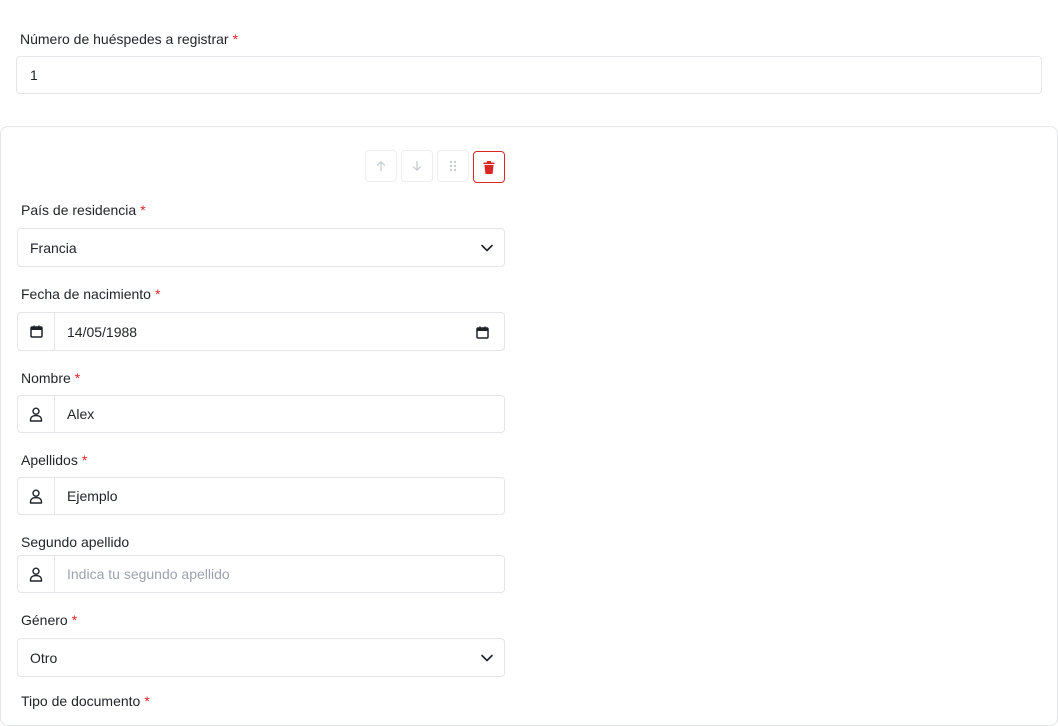 The width and height of the screenshot is (1058, 726). Describe the element at coordinates (261, 496) in the screenshot. I see `last-name-input: Ejemplo` at that location.